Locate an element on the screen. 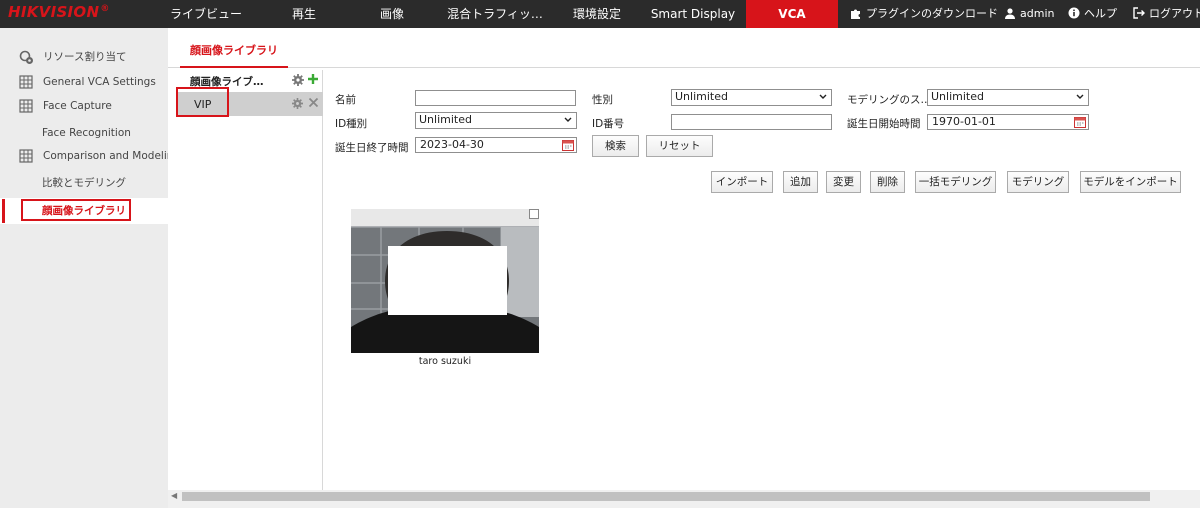 The width and height of the screenshot is (1200, 508). modify-button: 変更 is located at coordinates (843, 182).